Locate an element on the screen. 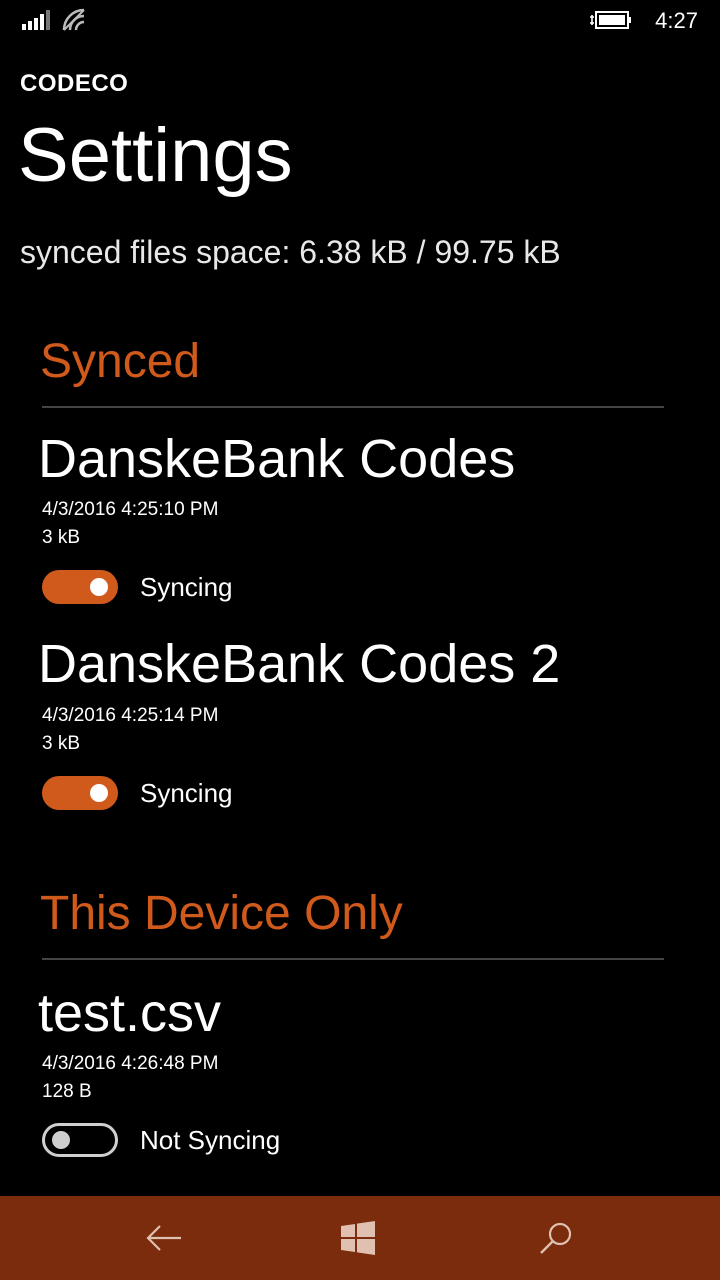 This screenshot has width=720, height=1280. signal-strength-icon is located at coordinates (36, 20).